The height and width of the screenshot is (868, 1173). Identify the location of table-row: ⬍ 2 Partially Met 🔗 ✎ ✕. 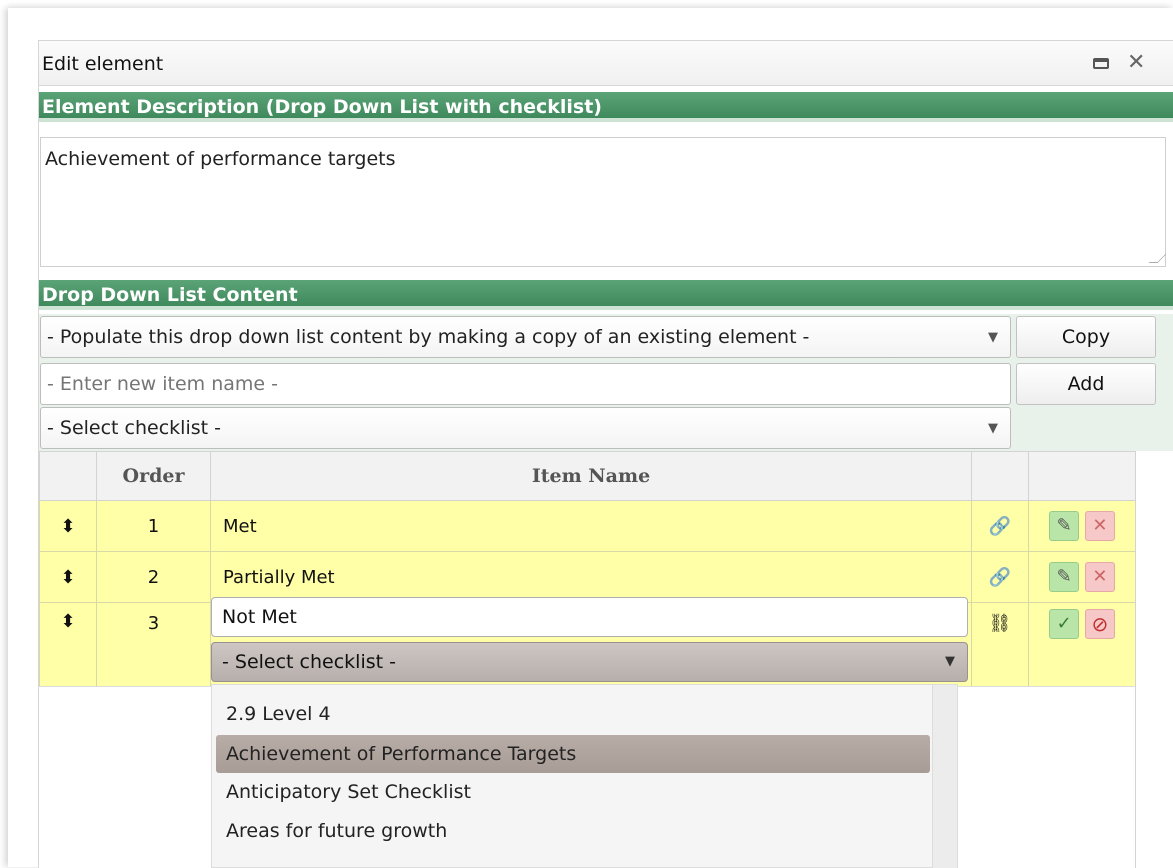
(587, 577).